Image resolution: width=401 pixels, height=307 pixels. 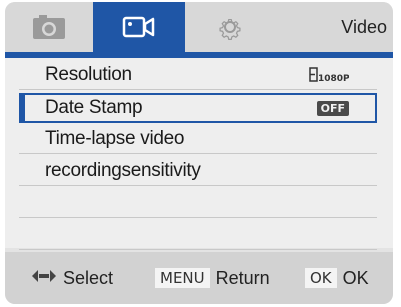 I want to click on menu-item-label: recordingsensitivity, so click(x=123, y=170).